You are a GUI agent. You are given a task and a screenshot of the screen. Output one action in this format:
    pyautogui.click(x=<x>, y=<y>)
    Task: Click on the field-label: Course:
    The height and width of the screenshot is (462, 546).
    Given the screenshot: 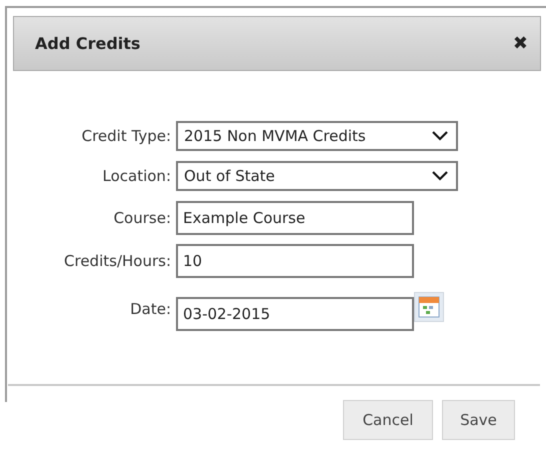 What is the action you would take?
    pyautogui.click(x=142, y=218)
    